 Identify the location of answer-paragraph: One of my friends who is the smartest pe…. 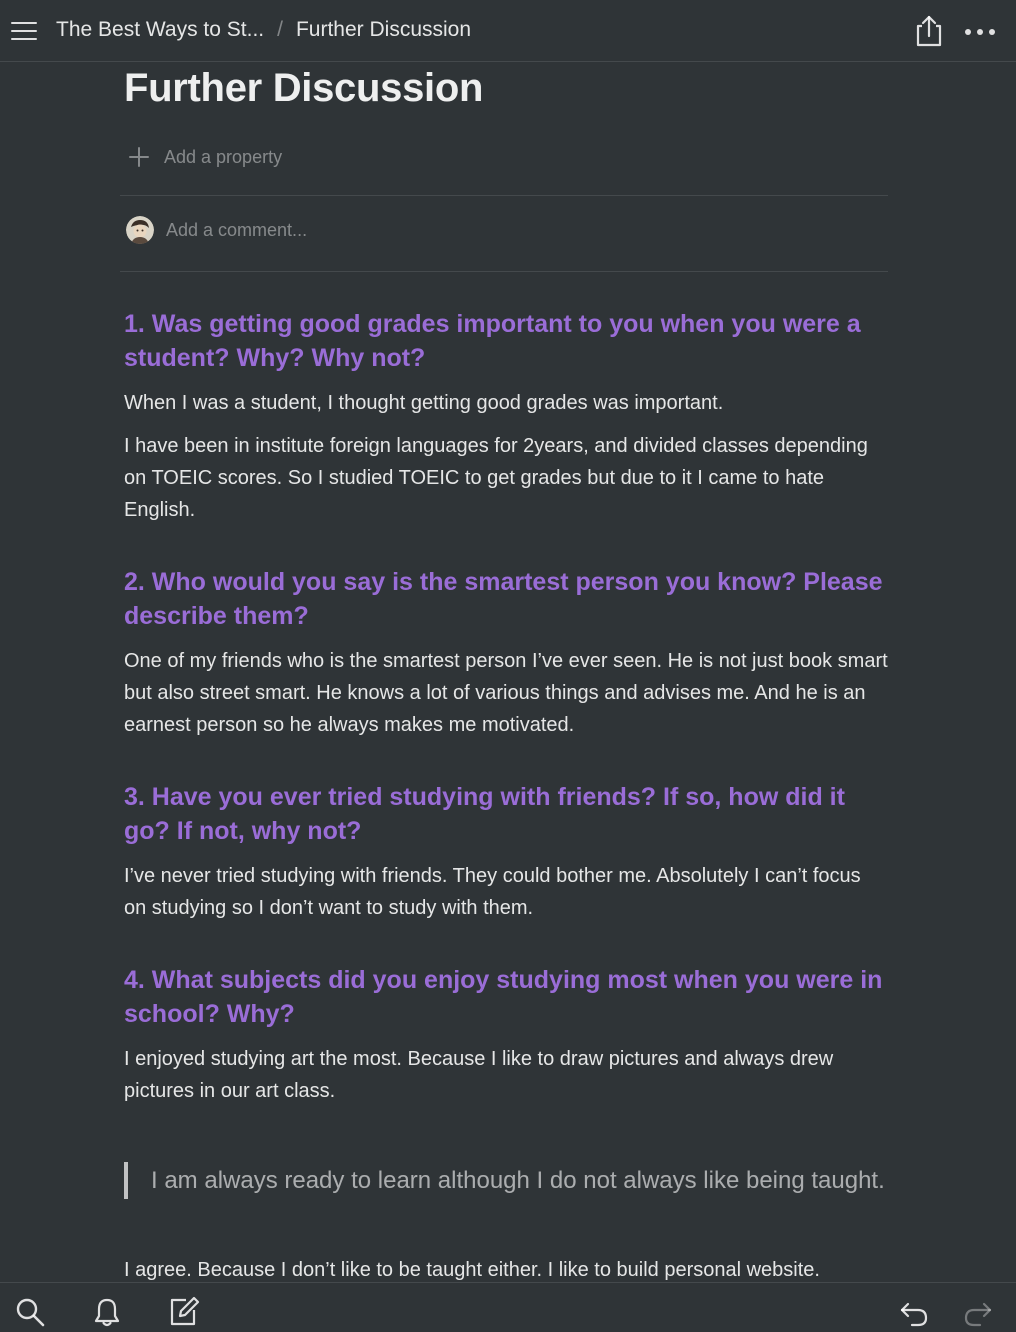
(506, 693).